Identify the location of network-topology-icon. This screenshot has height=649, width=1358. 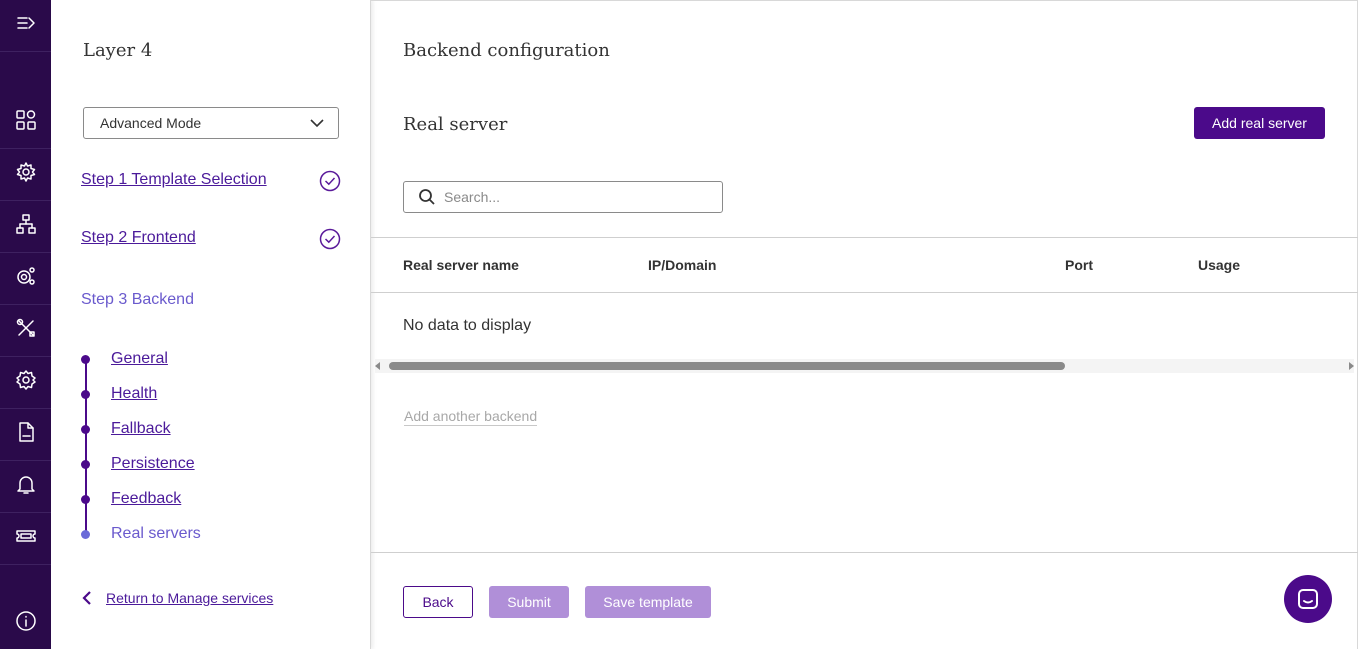
(26, 226).